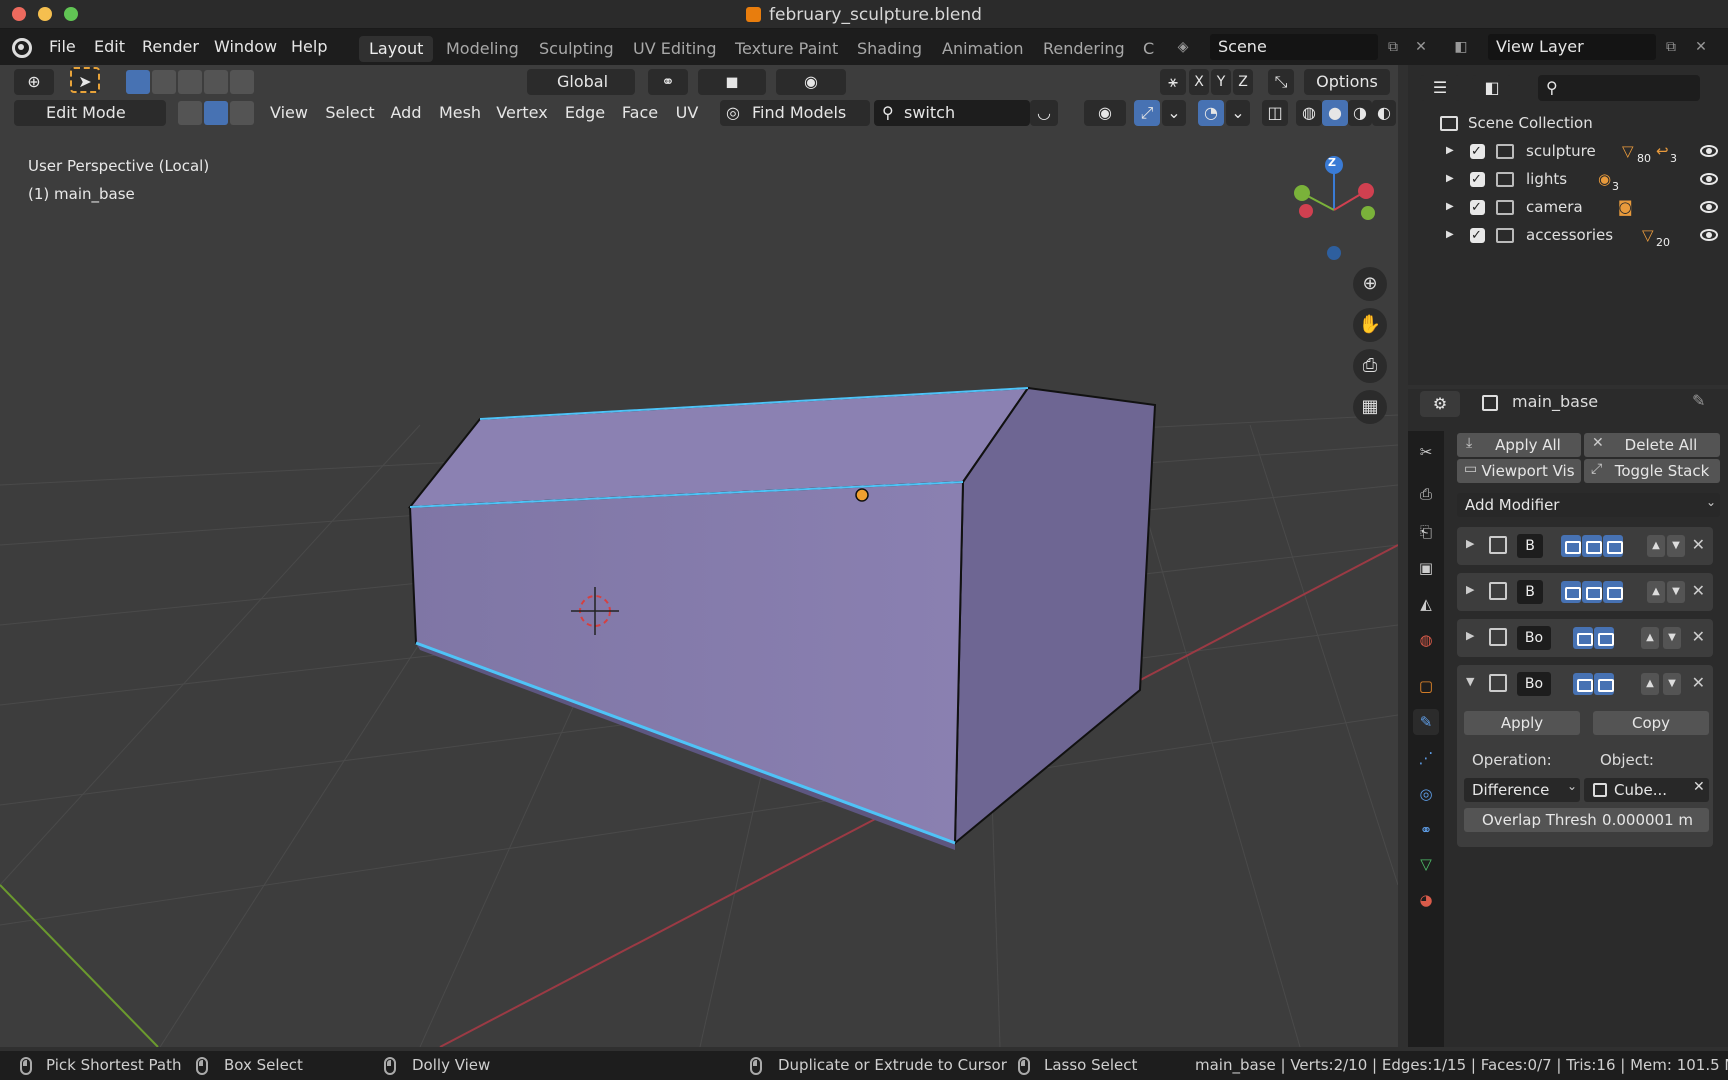 This screenshot has width=1728, height=1080. What do you see at coordinates (1275, 113) in the screenshot?
I see `xray-toggle-icon: ◫` at bounding box center [1275, 113].